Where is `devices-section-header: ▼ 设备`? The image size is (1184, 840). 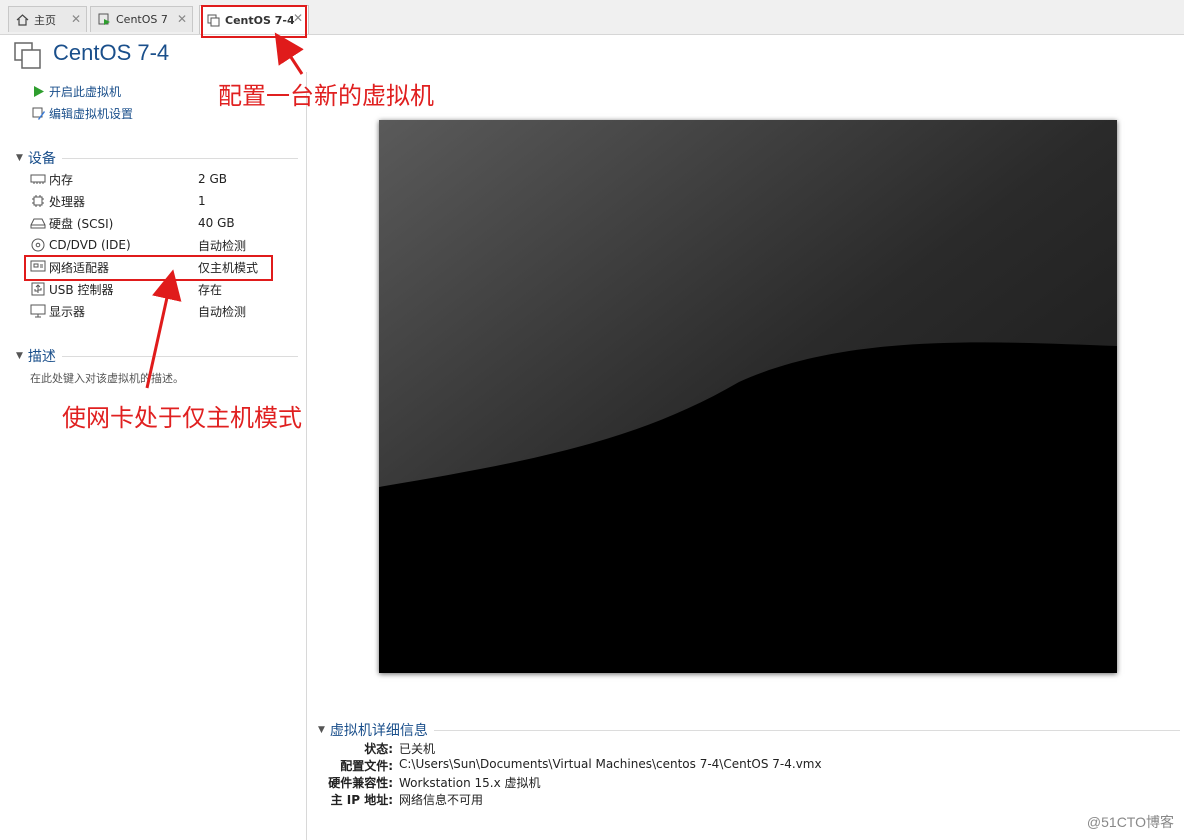
devices-section-header: ▼ 设备 is located at coordinates (157, 158).